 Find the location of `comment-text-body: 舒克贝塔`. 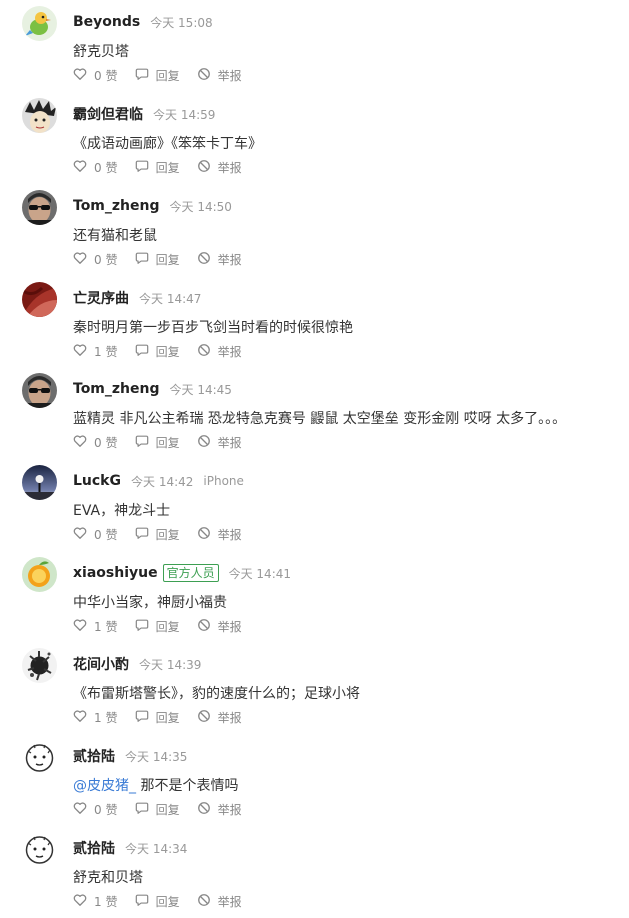

comment-text-body: 舒克贝塔 is located at coordinates (101, 52).